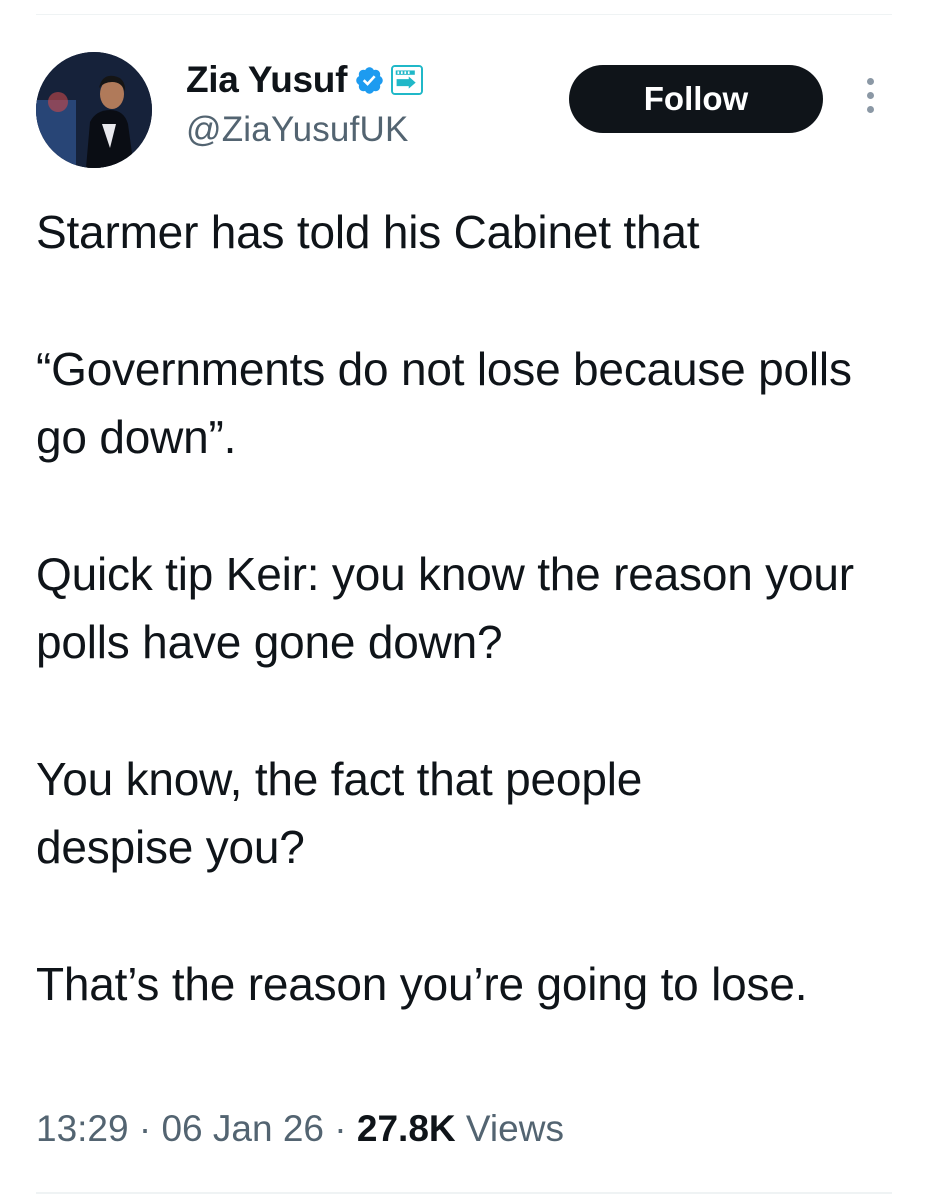  I want to click on tweet-time: 13:29, so click(82, 1128).